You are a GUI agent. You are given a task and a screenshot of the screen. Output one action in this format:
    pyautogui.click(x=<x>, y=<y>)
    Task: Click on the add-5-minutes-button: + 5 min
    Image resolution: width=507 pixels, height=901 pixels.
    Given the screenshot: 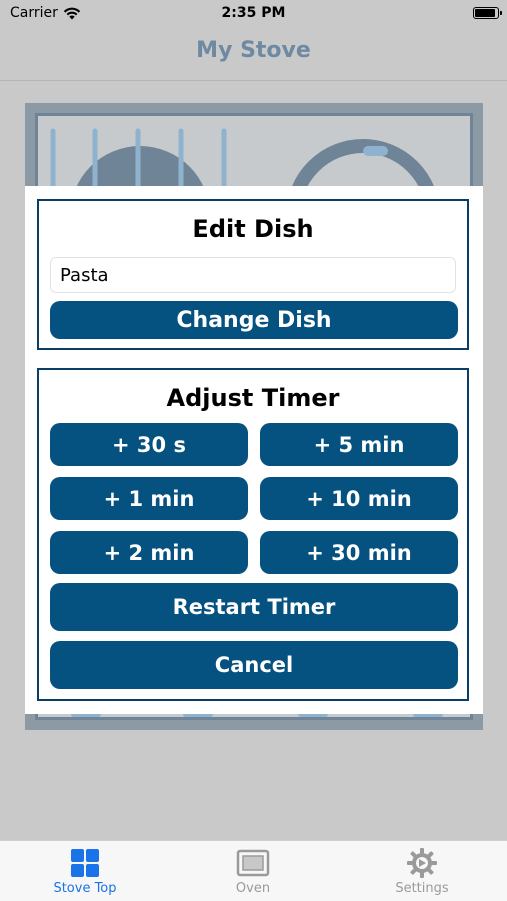 What is the action you would take?
    pyautogui.click(x=359, y=444)
    